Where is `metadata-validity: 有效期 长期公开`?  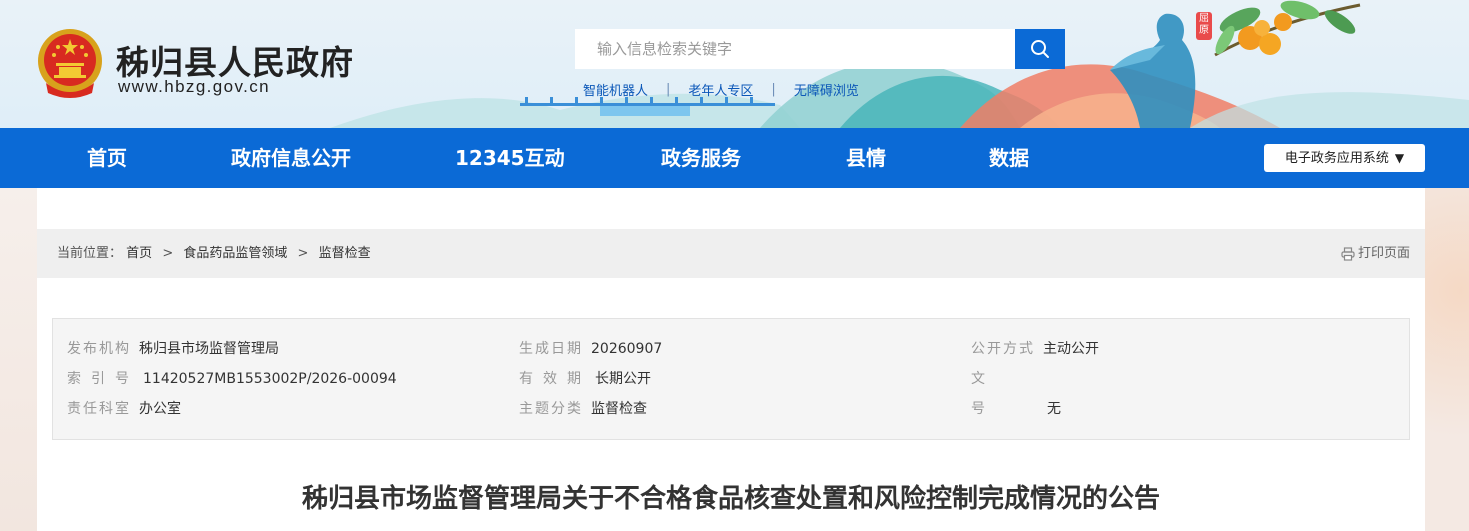
metadata-validity: 有效期 长期公开 is located at coordinates (585, 379).